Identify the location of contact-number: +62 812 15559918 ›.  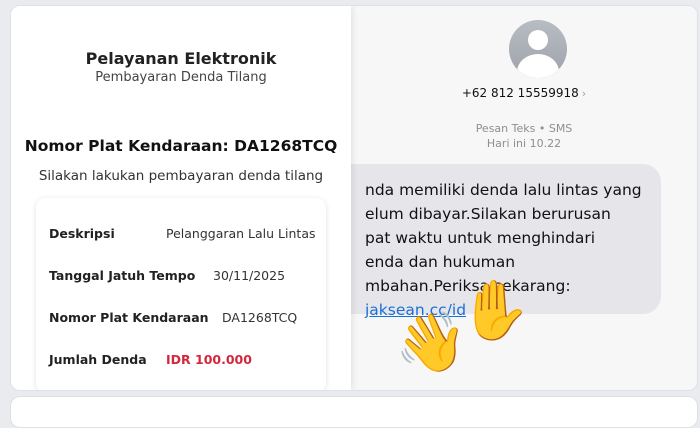
(524, 93).